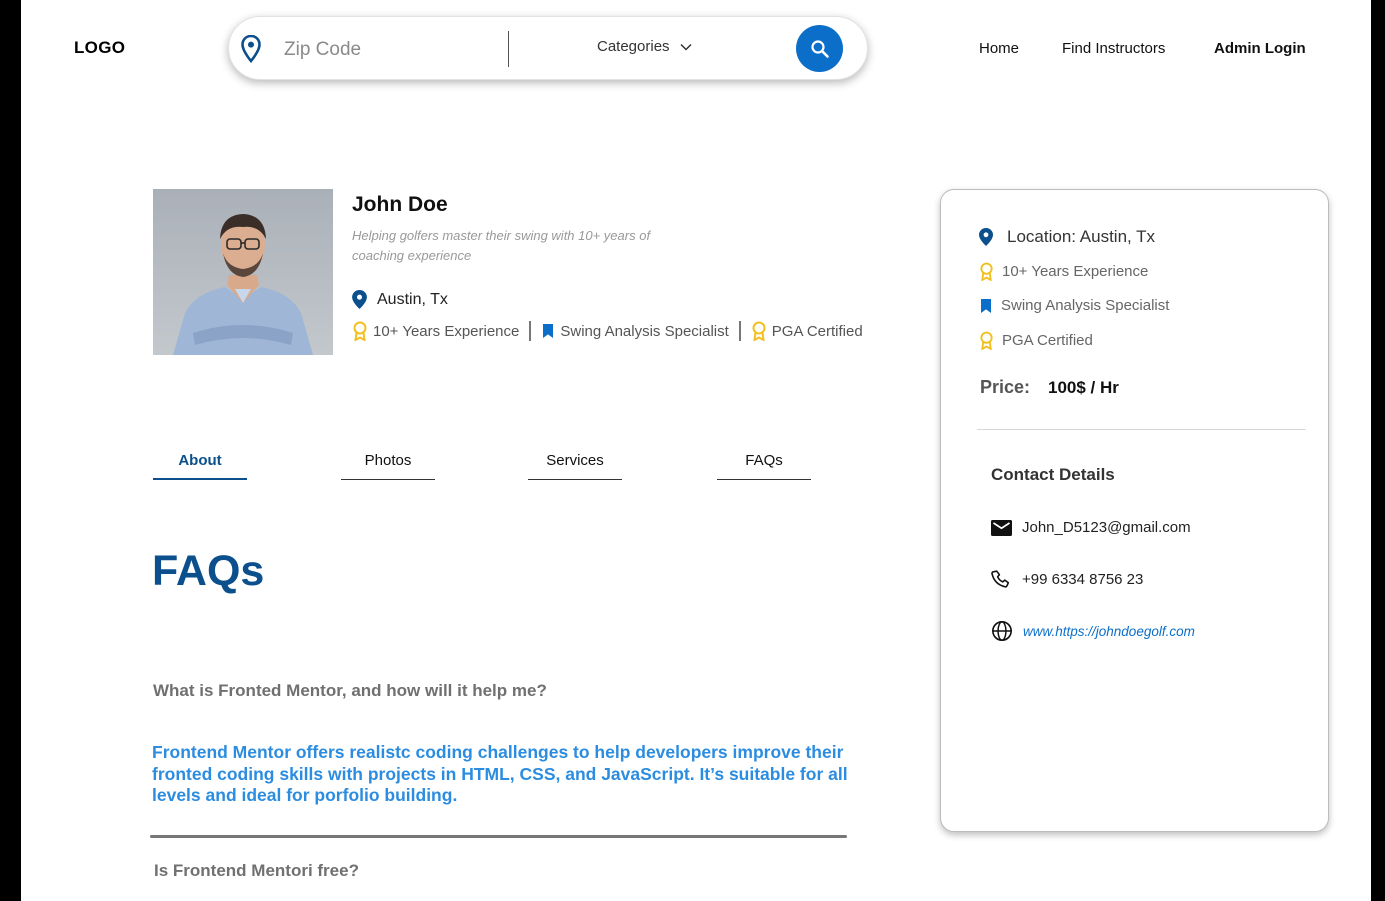 This screenshot has width=1385, height=901. I want to click on card-location-text: Location: Austin, Tx, so click(1081, 236).